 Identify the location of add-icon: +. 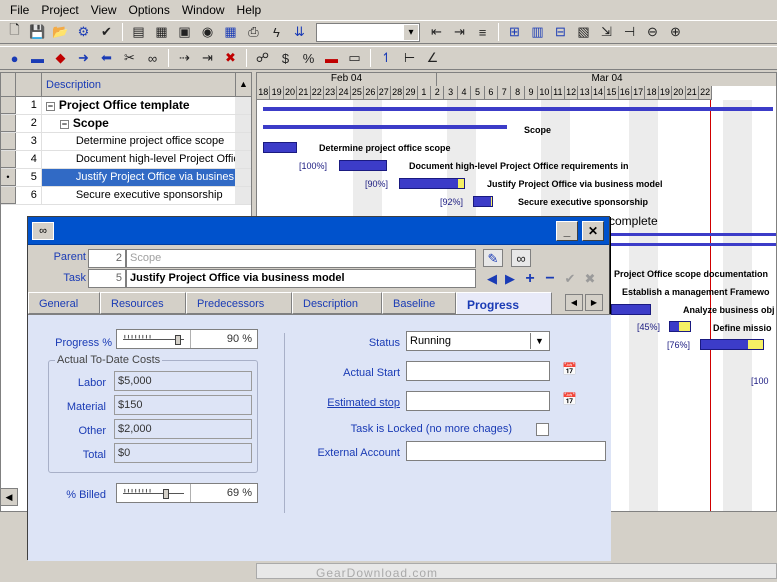
(530, 279).